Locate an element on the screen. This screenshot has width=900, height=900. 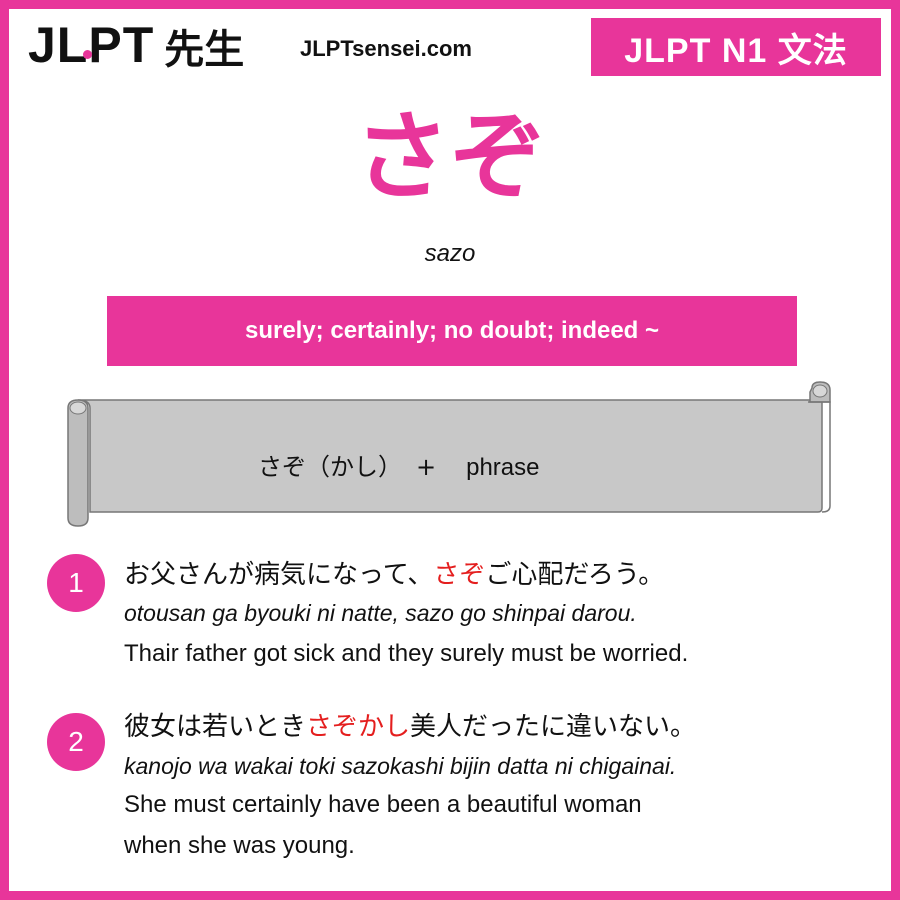
meaning-text: surely; certainly; no doubt; indeed ~ is located at coordinates (452, 330).